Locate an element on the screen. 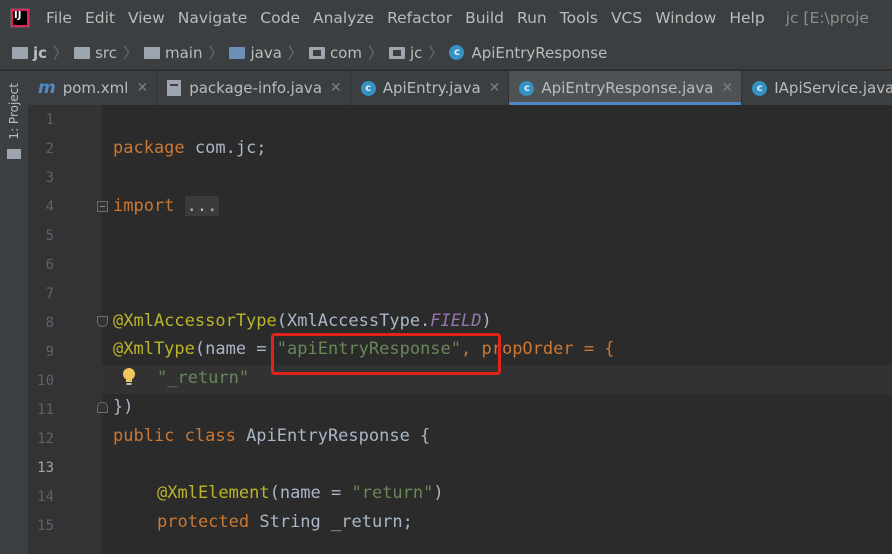 Image resolution: width=892 pixels, height=554 pixels. code-annotation: @XmlAccessorType is located at coordinates (195, 321).